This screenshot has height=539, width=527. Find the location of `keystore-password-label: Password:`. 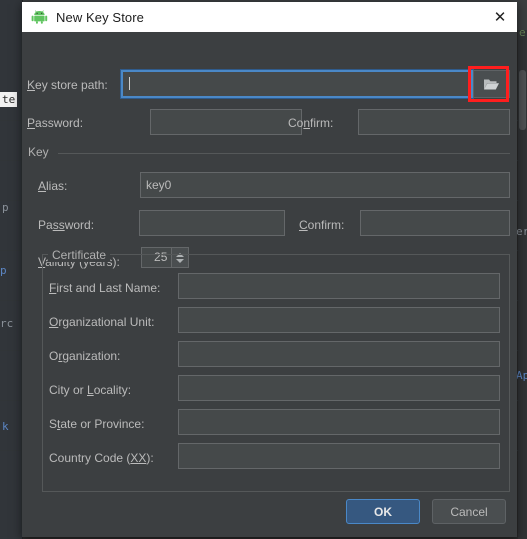

keystore-password-label: Password: is located at coordinates (55, 123).